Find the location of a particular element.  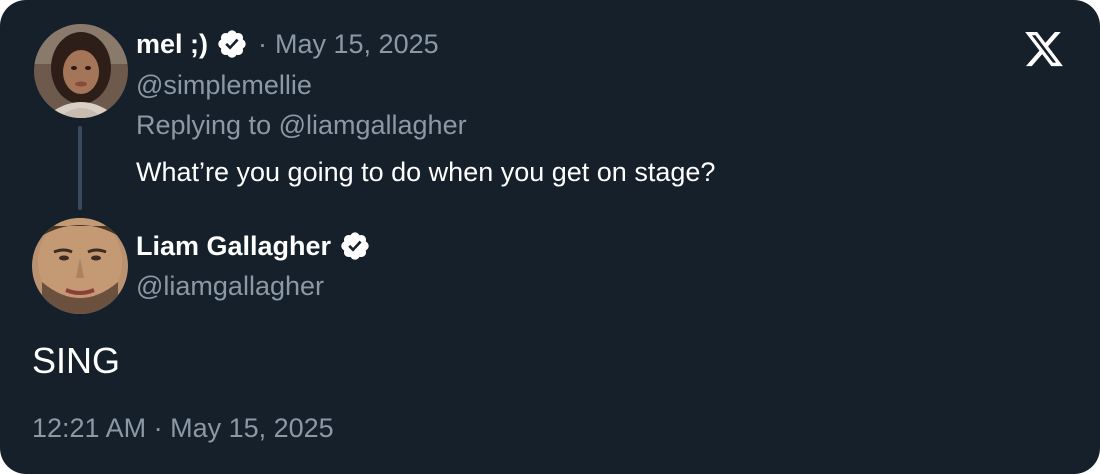

reply-avatar-image is located at coordinates (81, 71).